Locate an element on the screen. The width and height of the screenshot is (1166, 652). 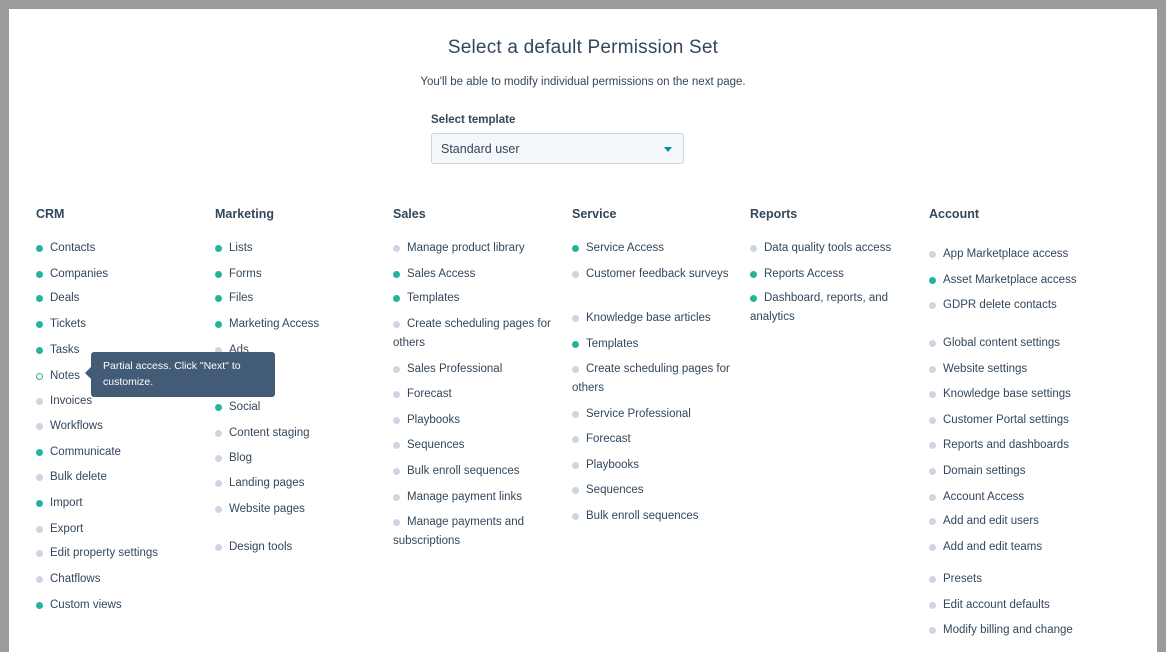
permission-item: Service Access is located at coordinates (656, 248).